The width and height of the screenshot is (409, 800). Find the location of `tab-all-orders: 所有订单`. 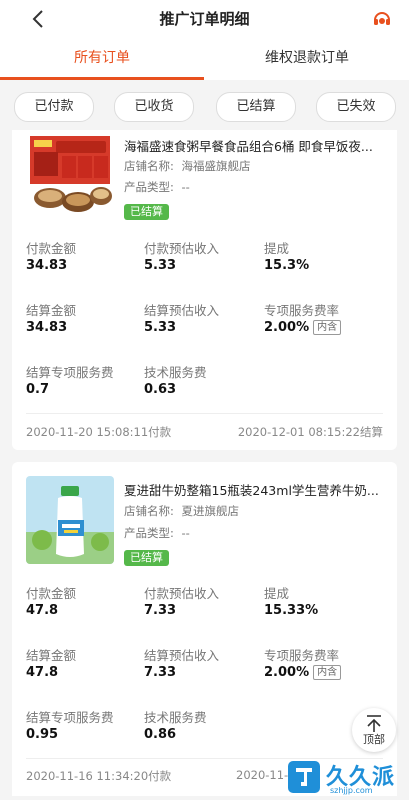

tab-all-orders: 所有订单 is located at coordinates (102, 58).